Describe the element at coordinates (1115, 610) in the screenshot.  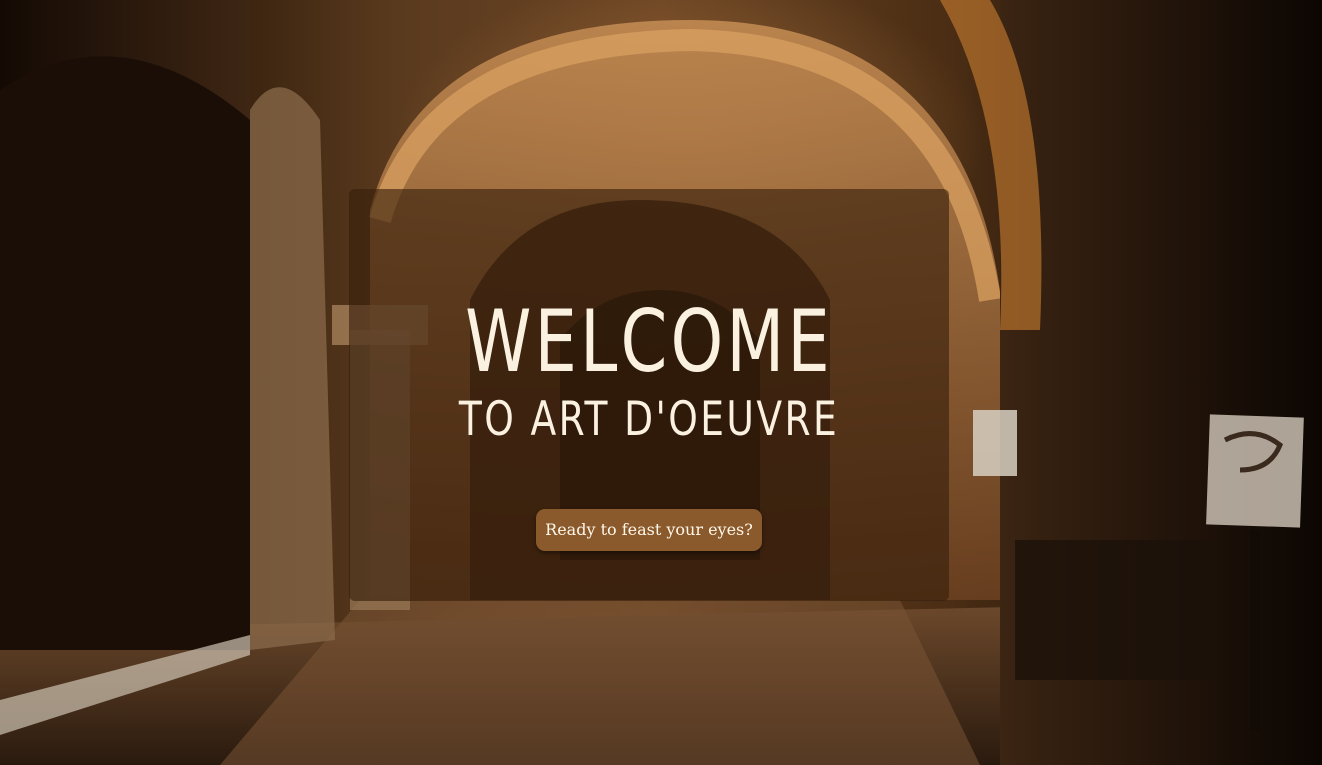
I see `radiator` at that location.